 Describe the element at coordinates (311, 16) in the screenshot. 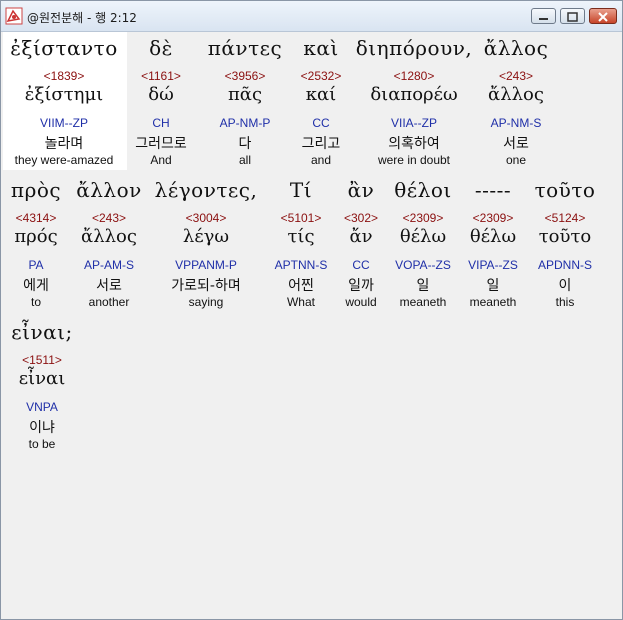

I see `title-bar: @원전분해 - 행 2:12` at that location.